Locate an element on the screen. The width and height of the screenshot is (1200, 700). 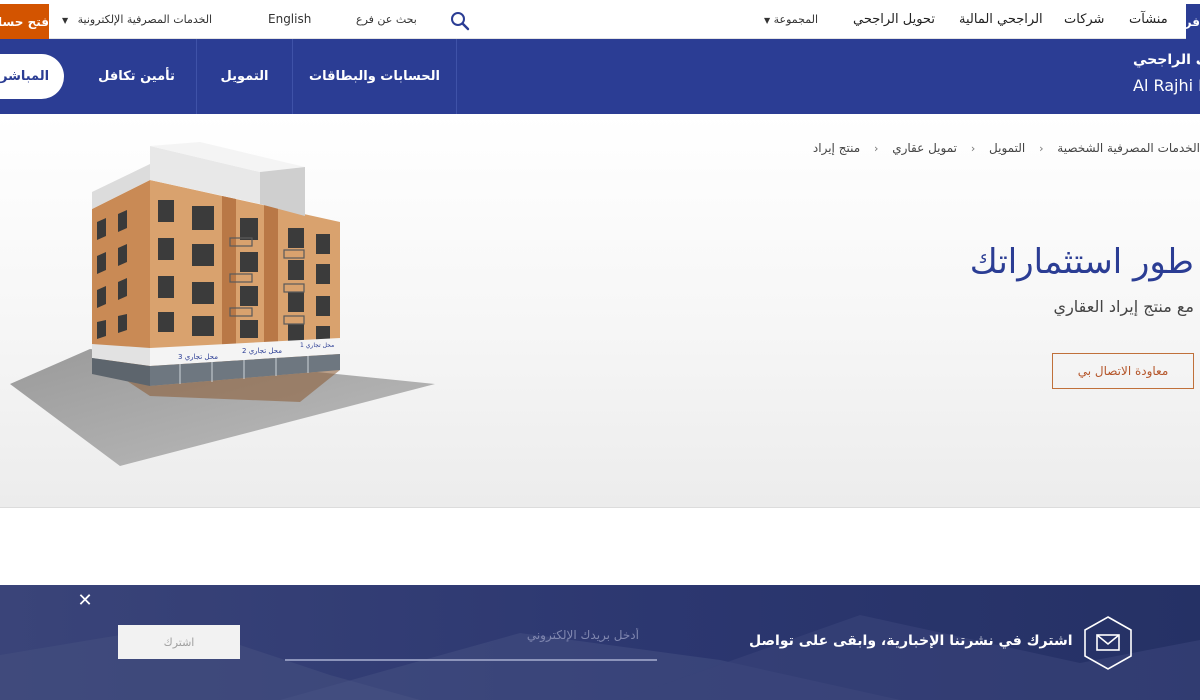
nav-item-takaful-insurance: تأمين تكافل is located at coordinates (136, 76).